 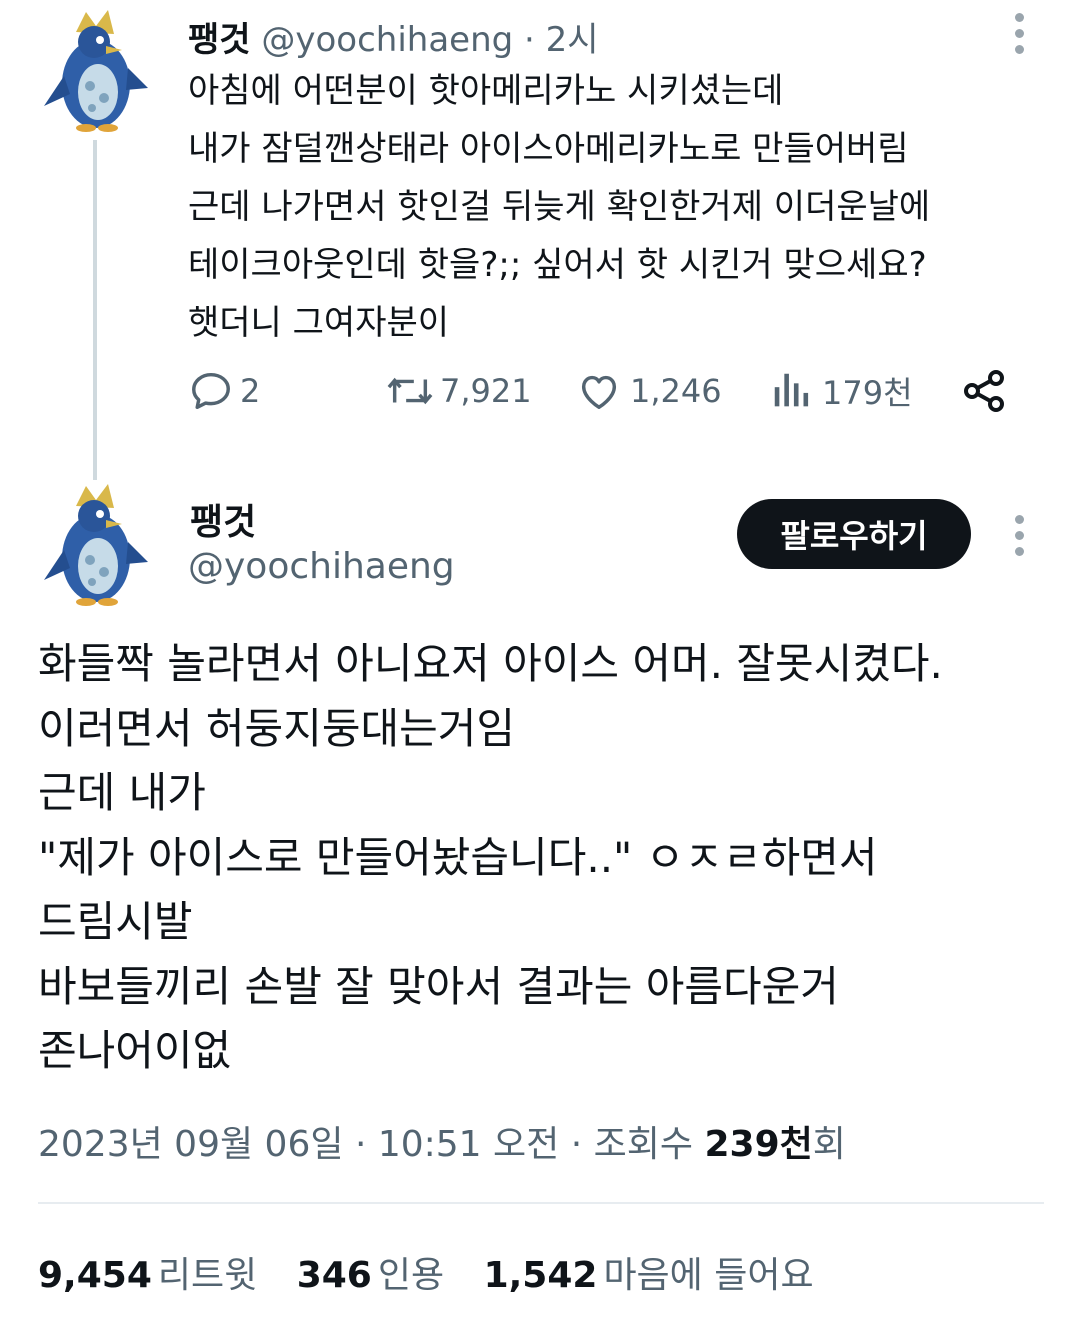 I want to click on tweet-text-line: 화들짝 놀라면서 아니요저 아이스 어머. 잘못시켰다., so click(x=490, y=663).